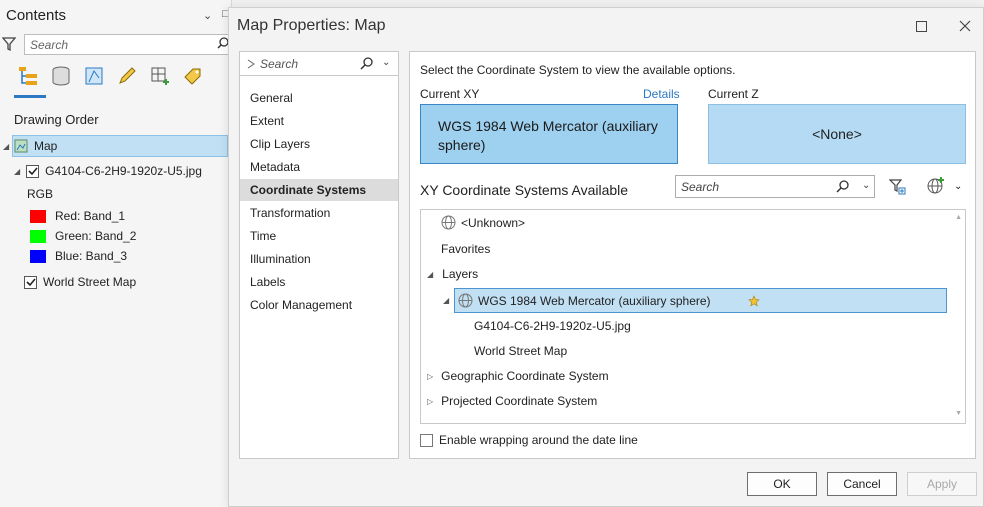 This screenshot has height=507, width=984. What do you see at coordinates (775, 186) in the screenshot?
I see `cs-search-input: Search ⌄` at bounding box center [775, 186].